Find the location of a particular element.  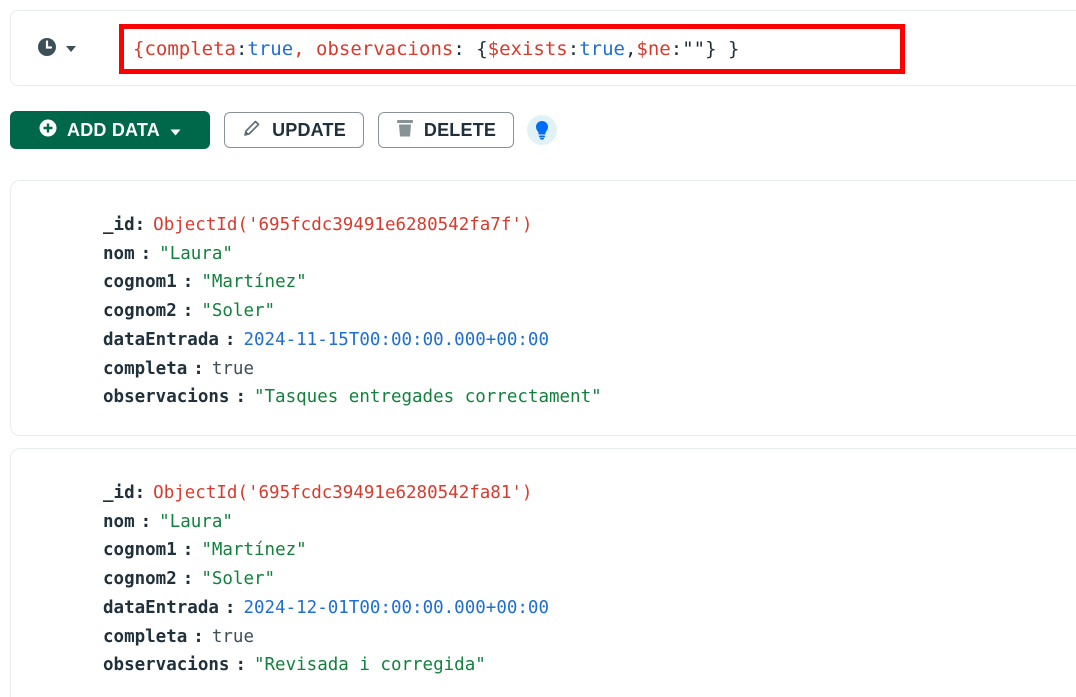

add-data-label: ADD DATA is located at coordinates (113, 129).